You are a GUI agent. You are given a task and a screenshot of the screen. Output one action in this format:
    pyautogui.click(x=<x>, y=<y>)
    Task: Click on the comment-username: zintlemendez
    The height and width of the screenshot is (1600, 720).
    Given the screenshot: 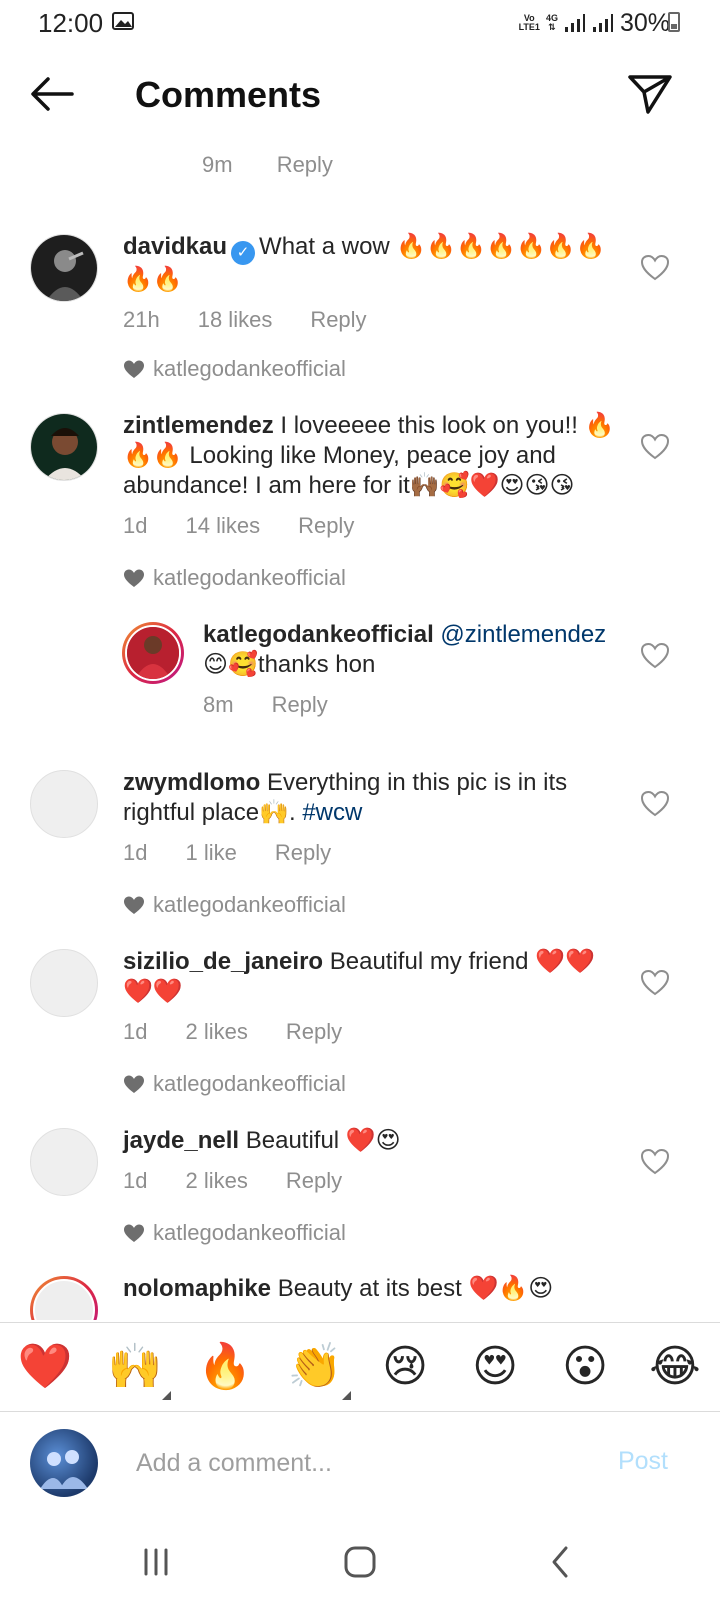 What is the action you would take?
    pyautogui.click(x=198, y=425)
    